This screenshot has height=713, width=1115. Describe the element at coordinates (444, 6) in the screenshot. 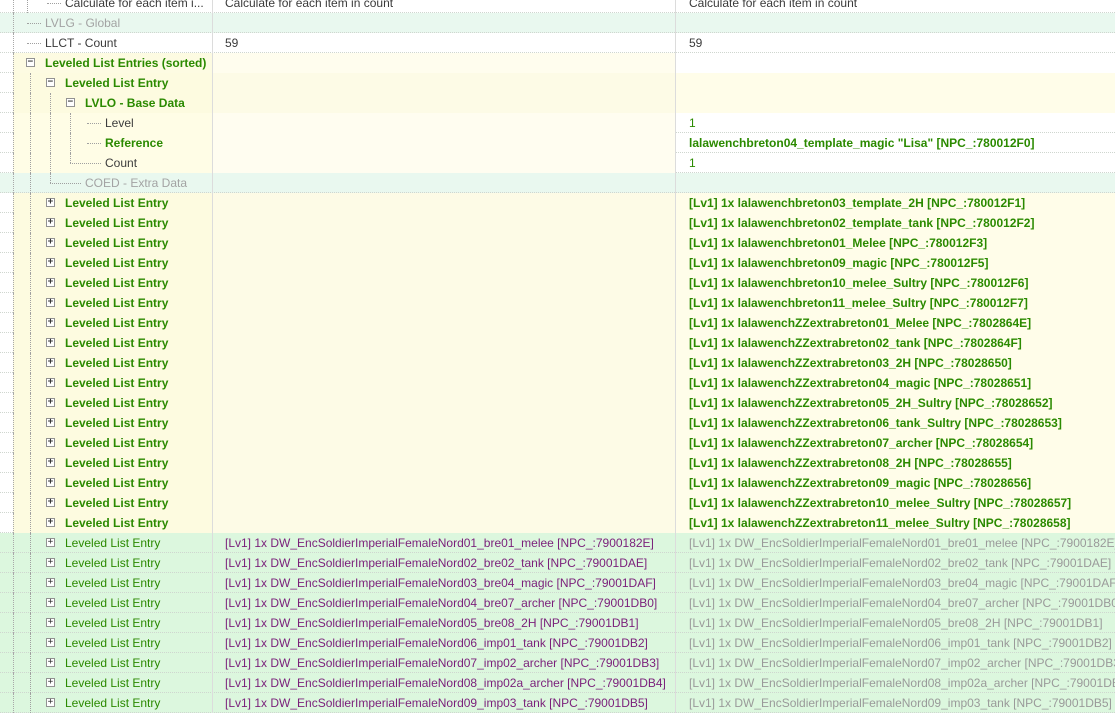

I see `tree-cell-value: Calculate for each item in count` at that location.